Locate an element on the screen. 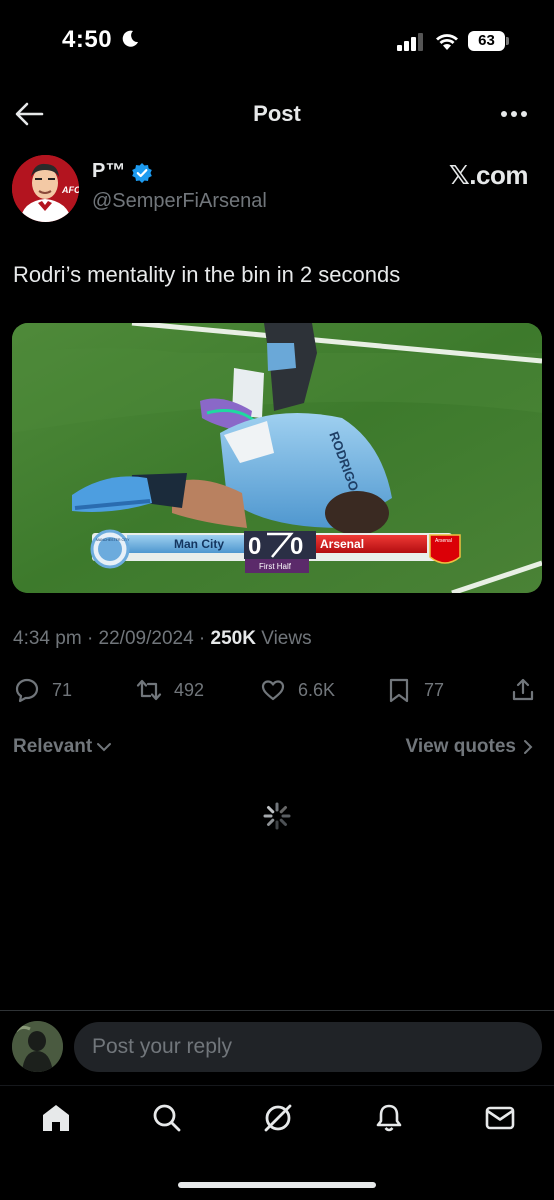 This screenshot has width=554, height=1200. view-quotes-label: View quotes is located at coordinates (460, 746).